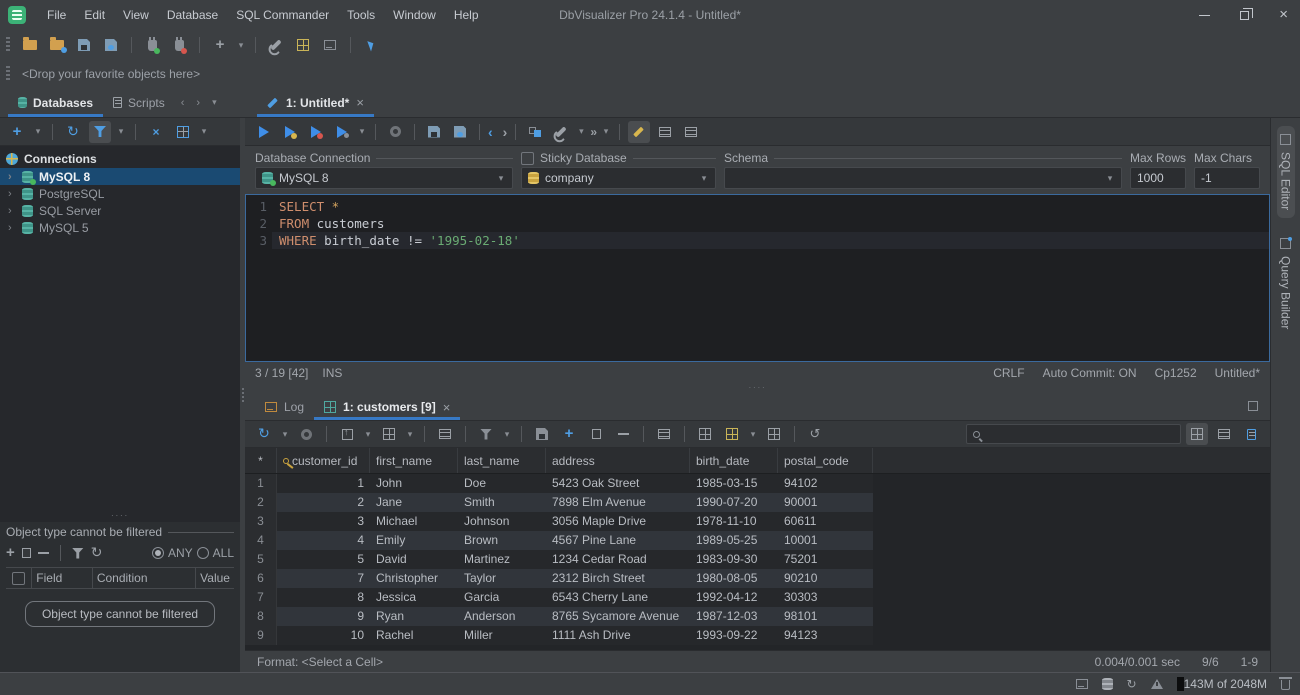 The height and width of the screenshot is (695, 1300). Describe the element at coordinates (825, 540) in the screenshot. I see `table-cell: 10001` at that location.